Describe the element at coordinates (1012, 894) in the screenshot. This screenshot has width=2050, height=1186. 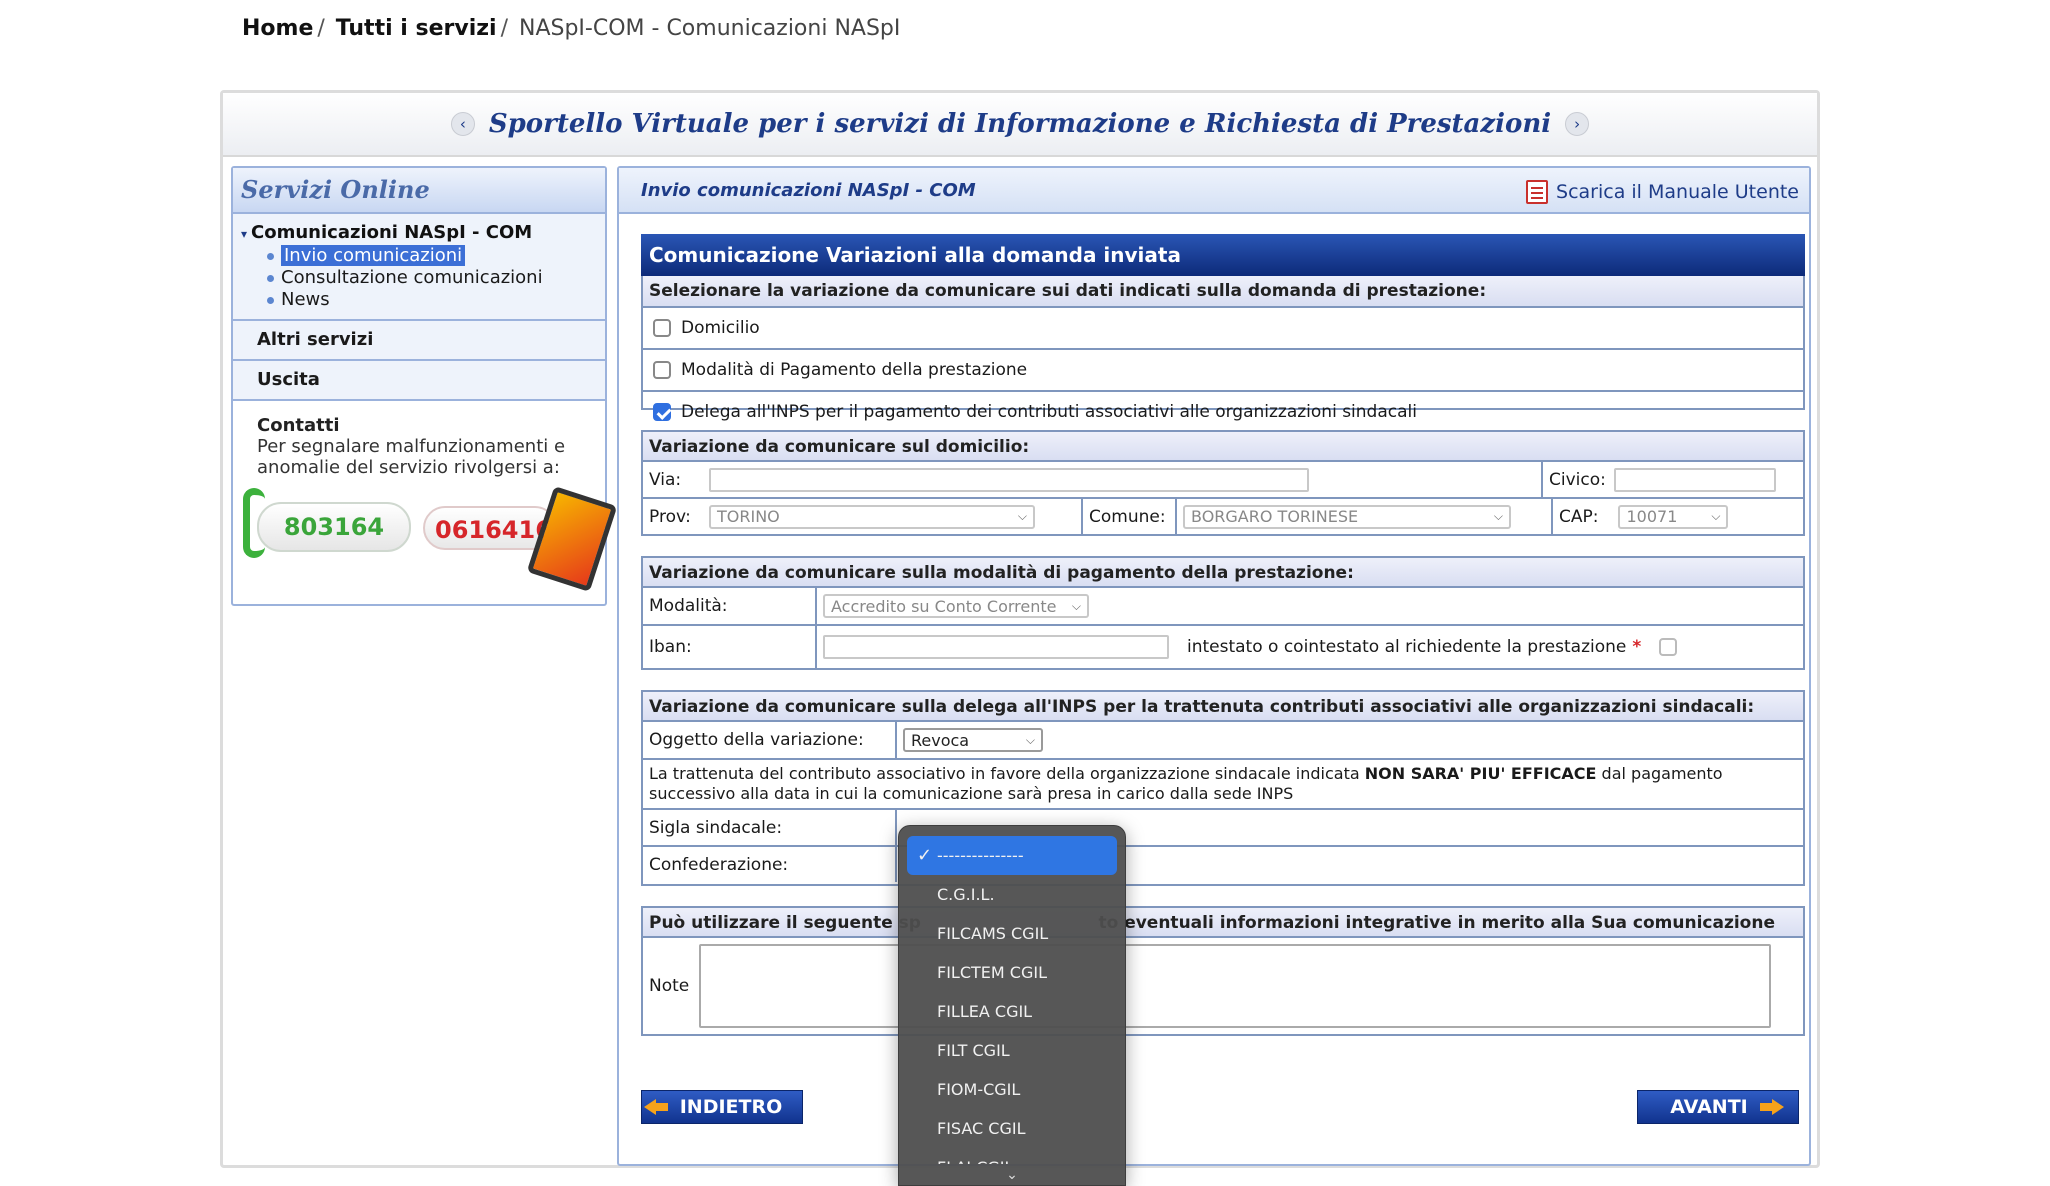
I see `dropdown-option: C.G.I.L.` at that location.